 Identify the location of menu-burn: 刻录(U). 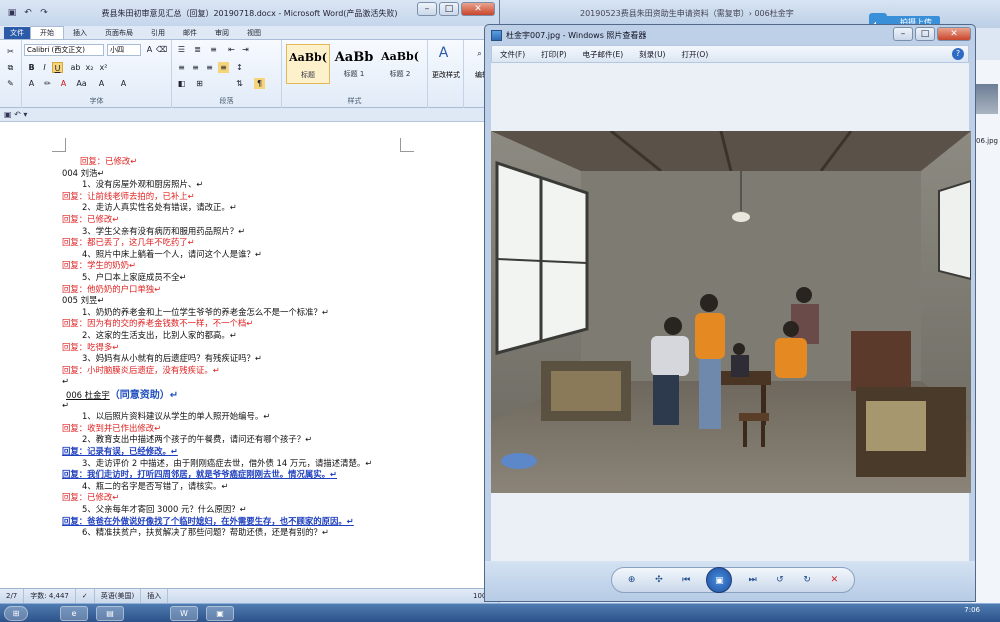
(652, 54).